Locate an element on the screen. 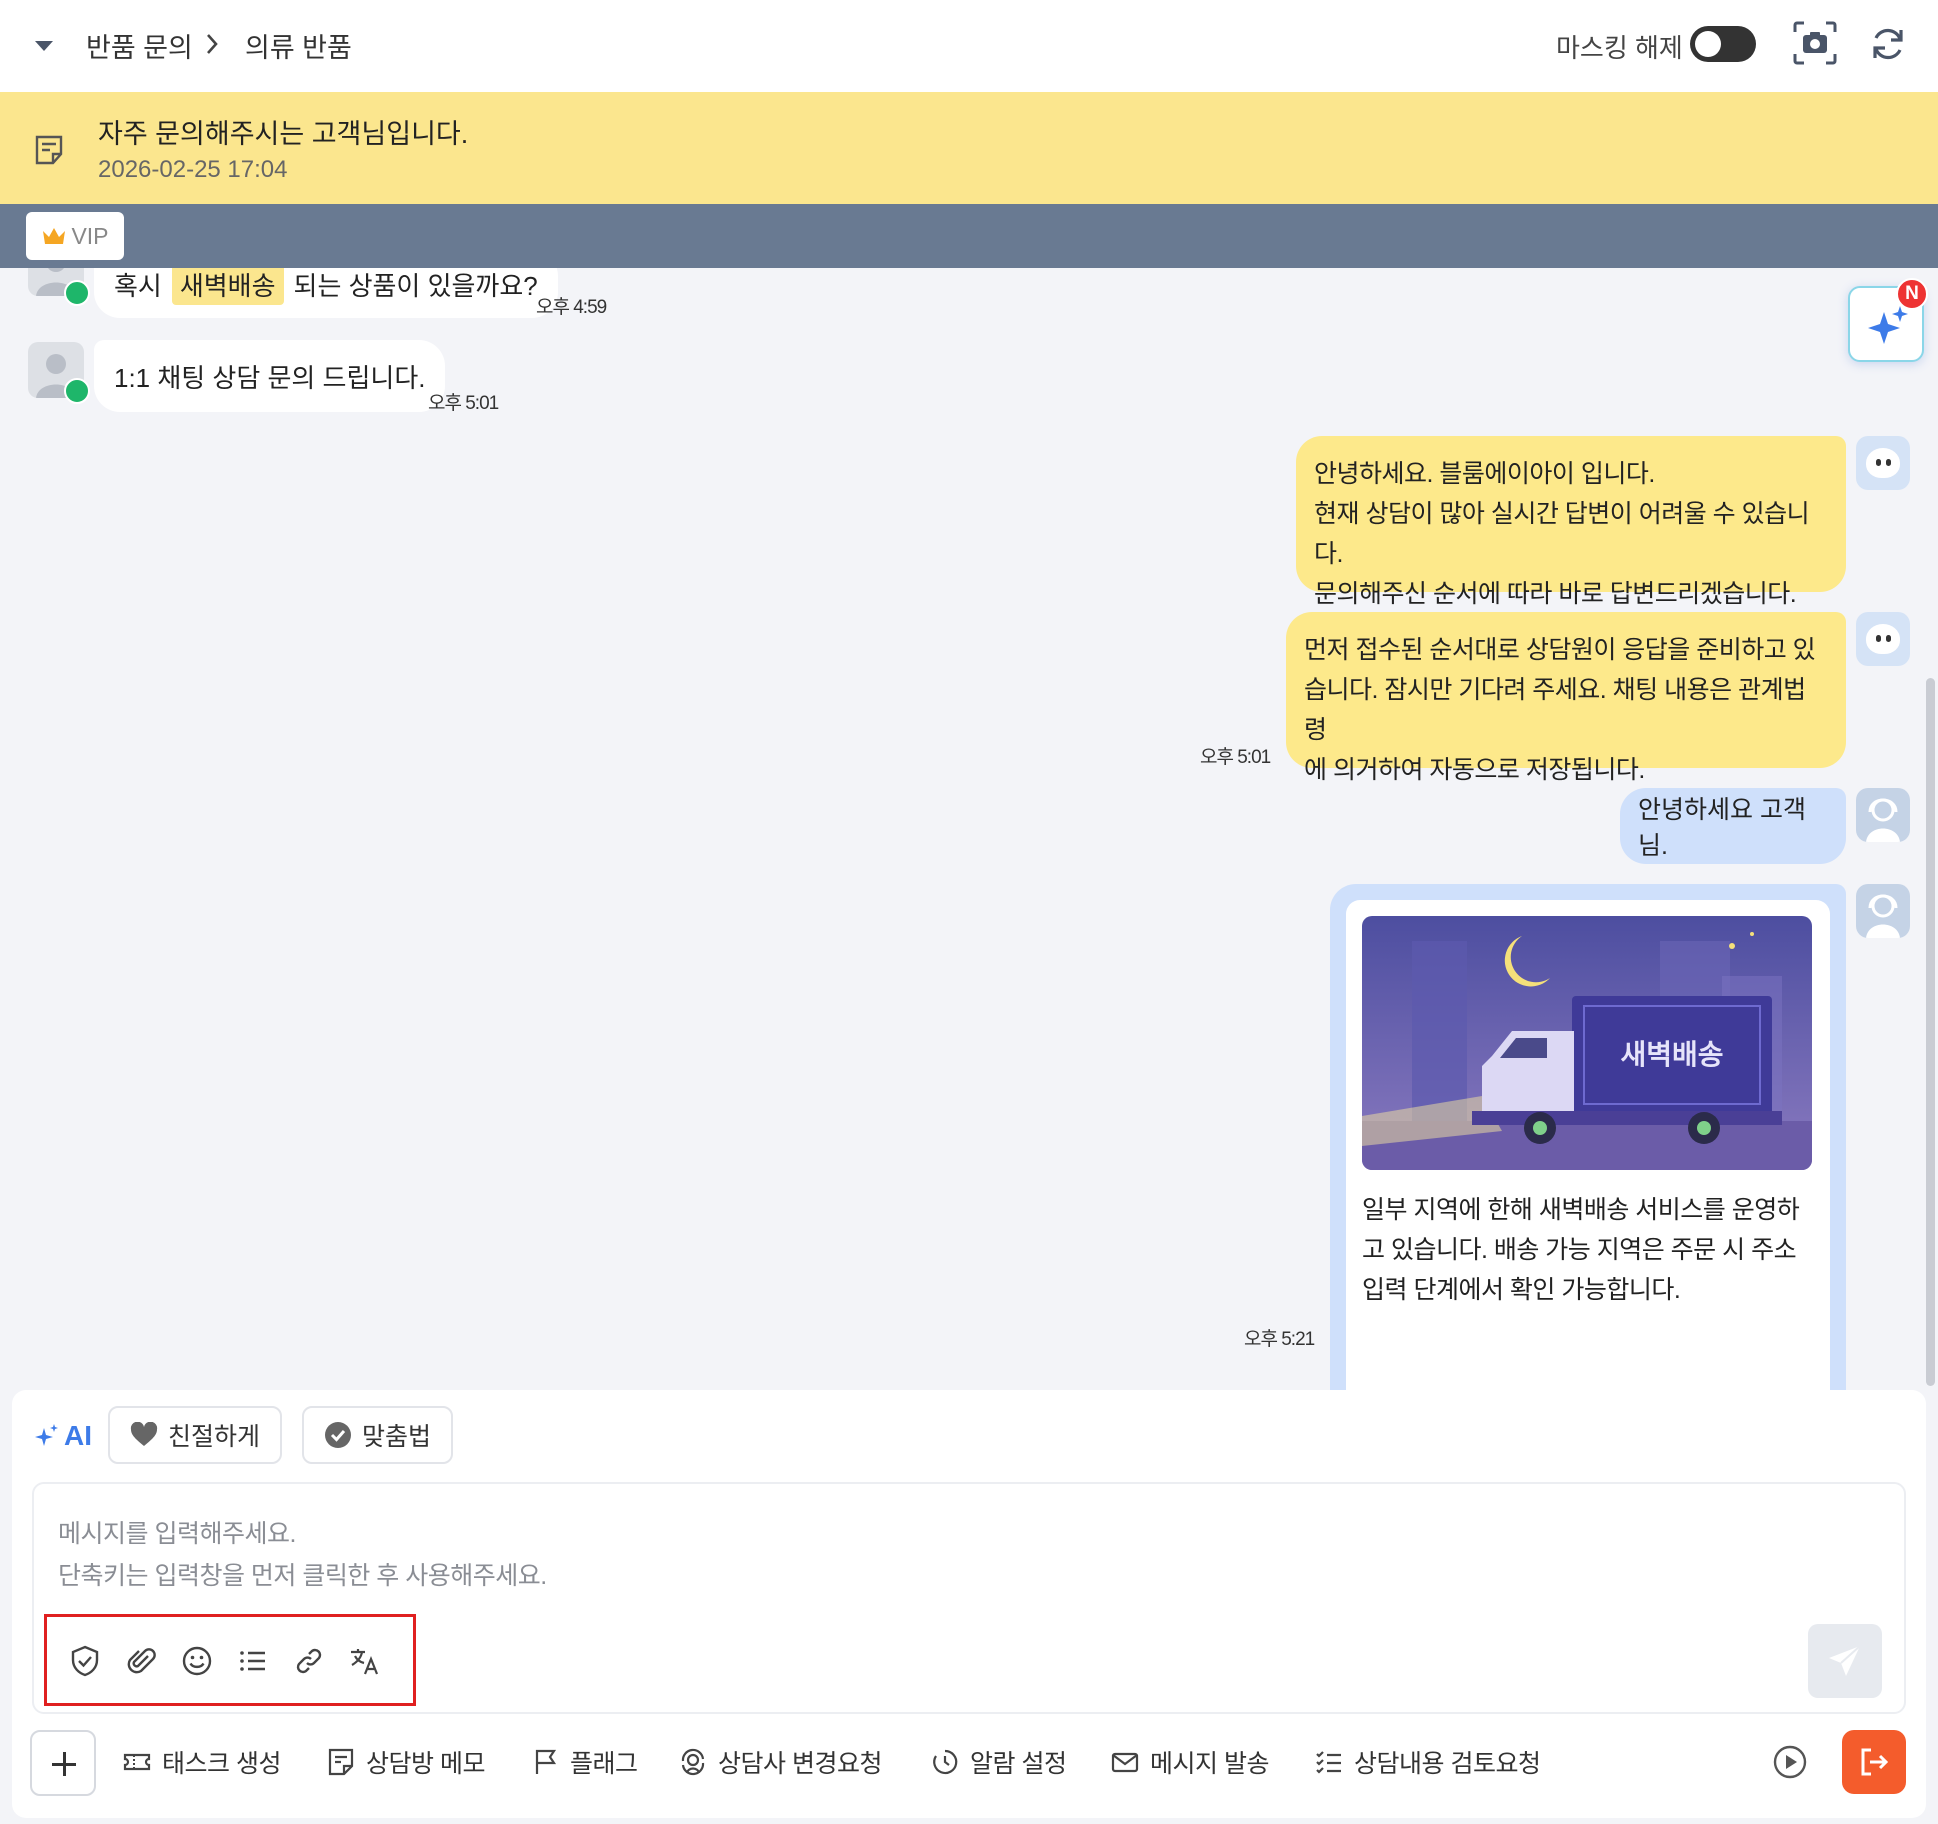 The image size is (1938, 1824). agent-message: 안녕하세요 고객님. is located at coordinates (1733, 826).